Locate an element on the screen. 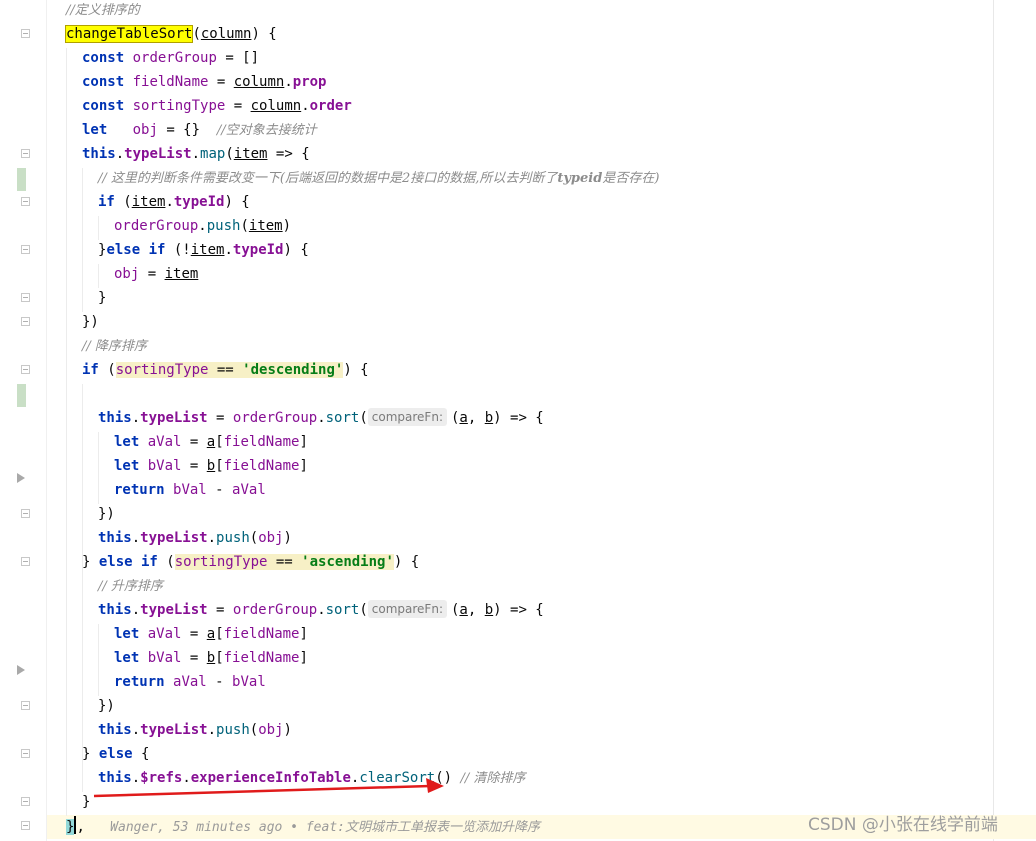 The width and height of the screenshot is (1036, 841). annotation-arrow is located at coordinates (268, 788).